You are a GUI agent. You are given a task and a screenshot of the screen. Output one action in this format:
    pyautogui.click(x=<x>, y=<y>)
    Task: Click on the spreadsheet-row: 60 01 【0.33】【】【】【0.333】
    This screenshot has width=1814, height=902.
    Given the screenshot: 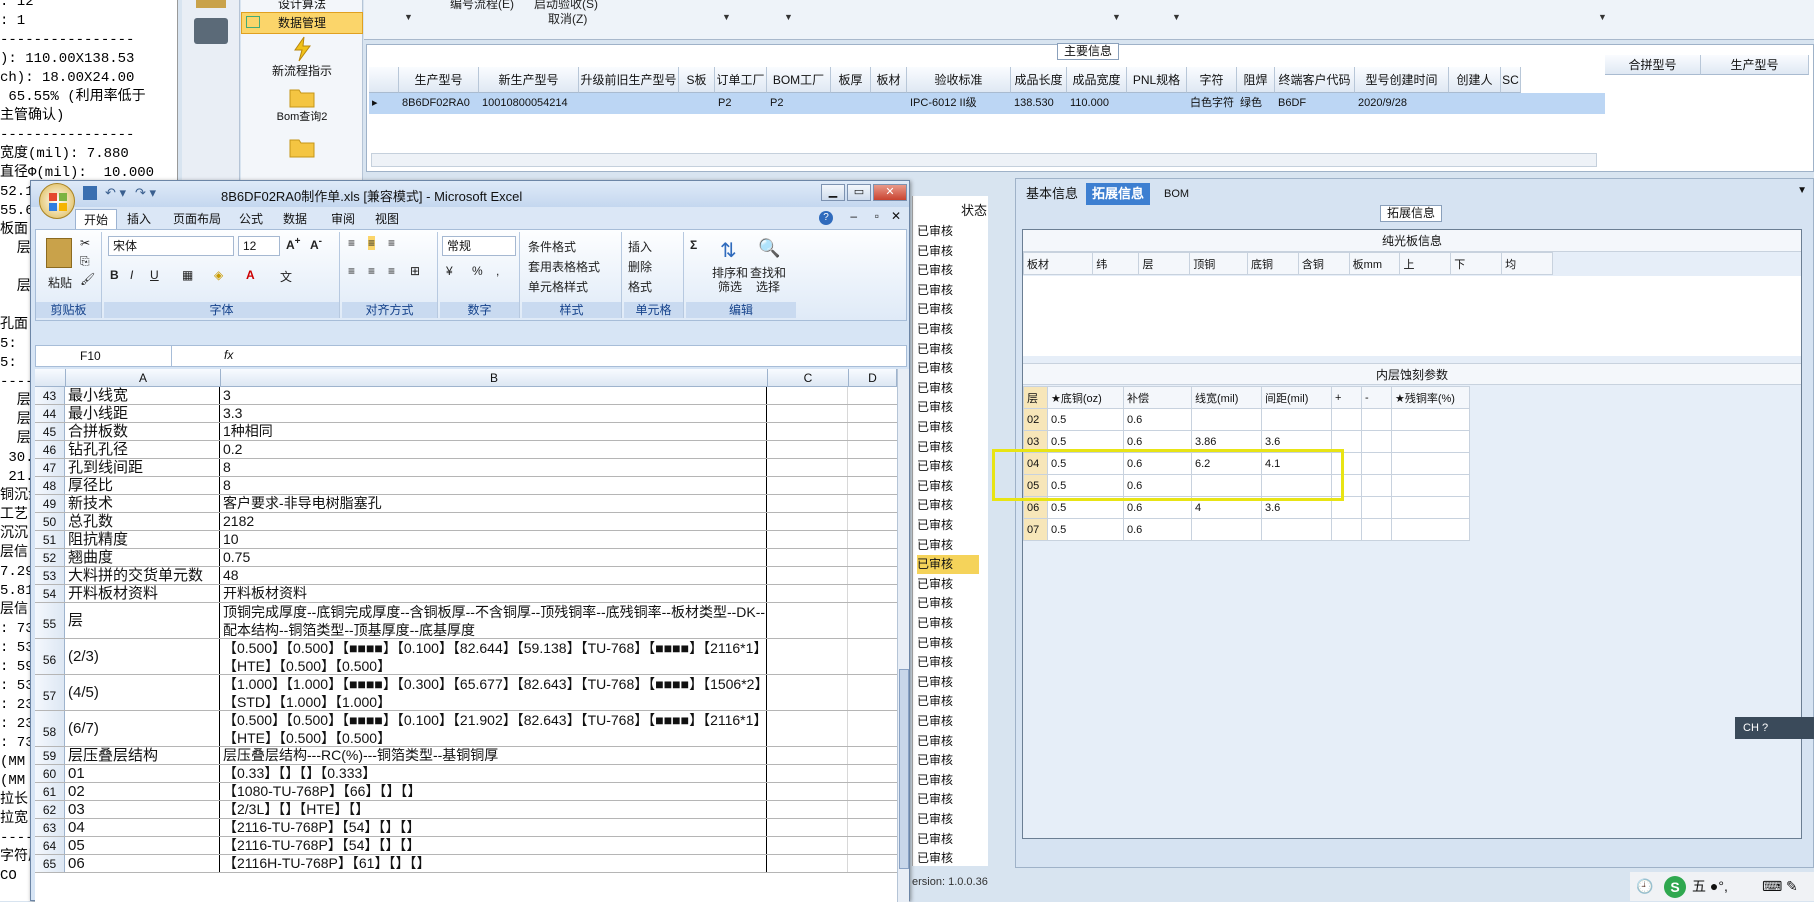 What is the action you would take?
    pyautogui.click(x=466, y=774)
    